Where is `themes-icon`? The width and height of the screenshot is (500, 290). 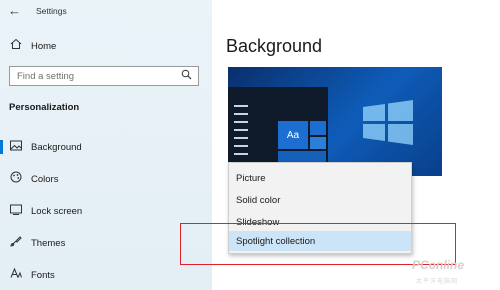
themes-icon is located at coordinates (16, 243).